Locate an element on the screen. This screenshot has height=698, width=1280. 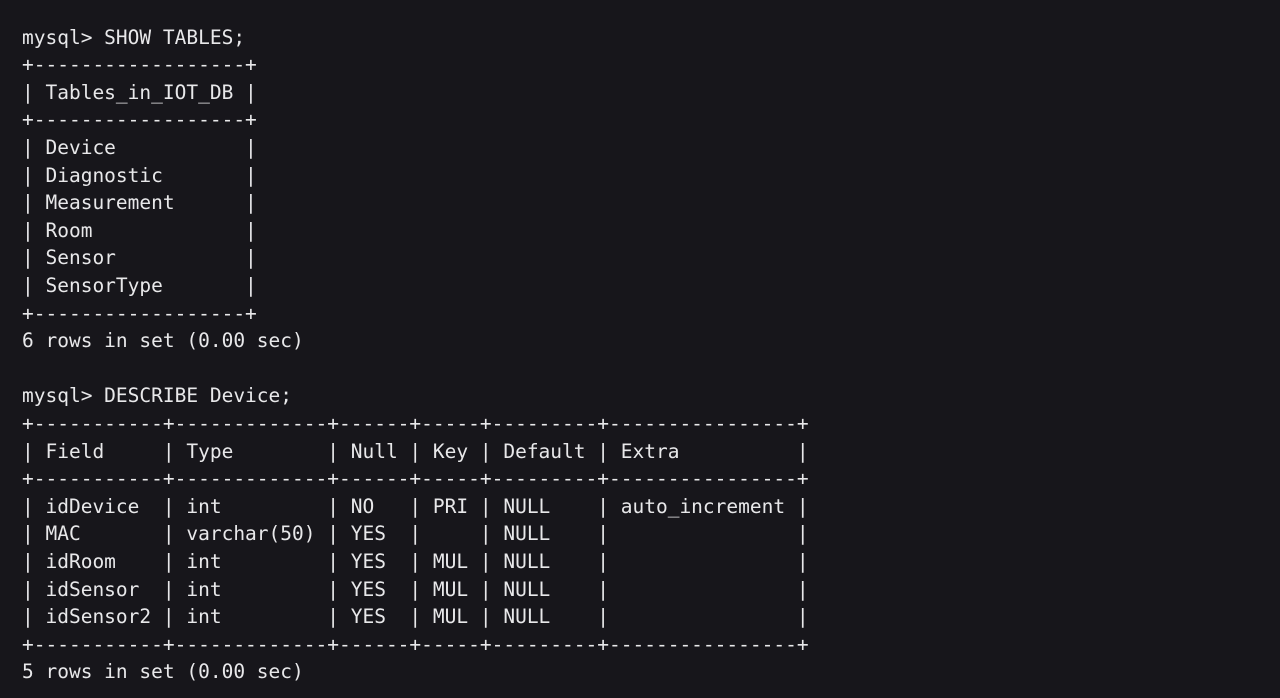
table-row: | MAC | varchar(50) | YES | | NULL | | is located at coordinates (415, 534).